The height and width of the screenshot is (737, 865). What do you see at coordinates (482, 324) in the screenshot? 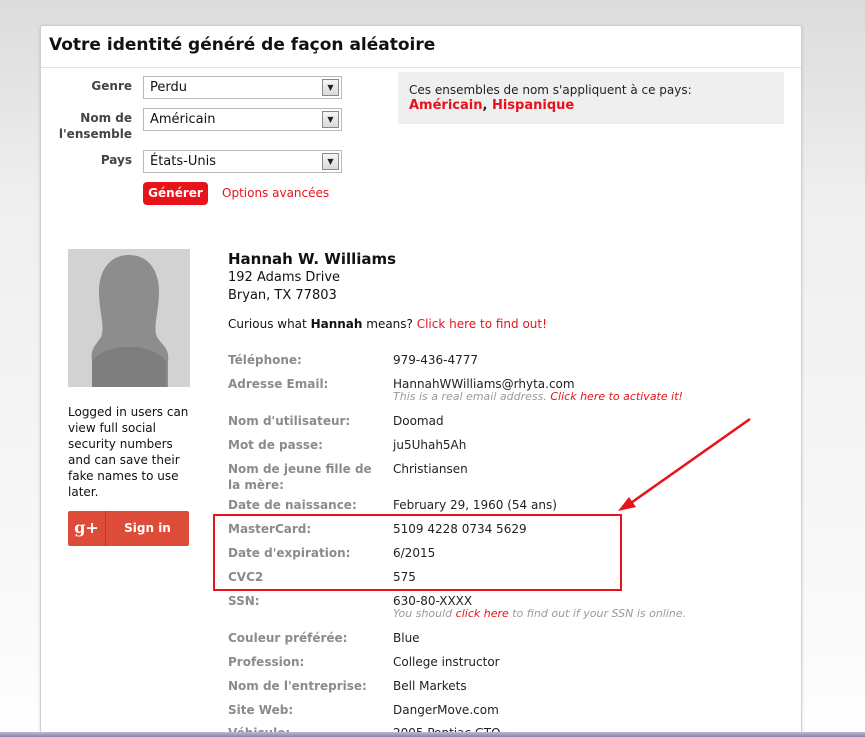
I see `name-meaning-link: Click here to find out!` at bounding box center [482, 324].